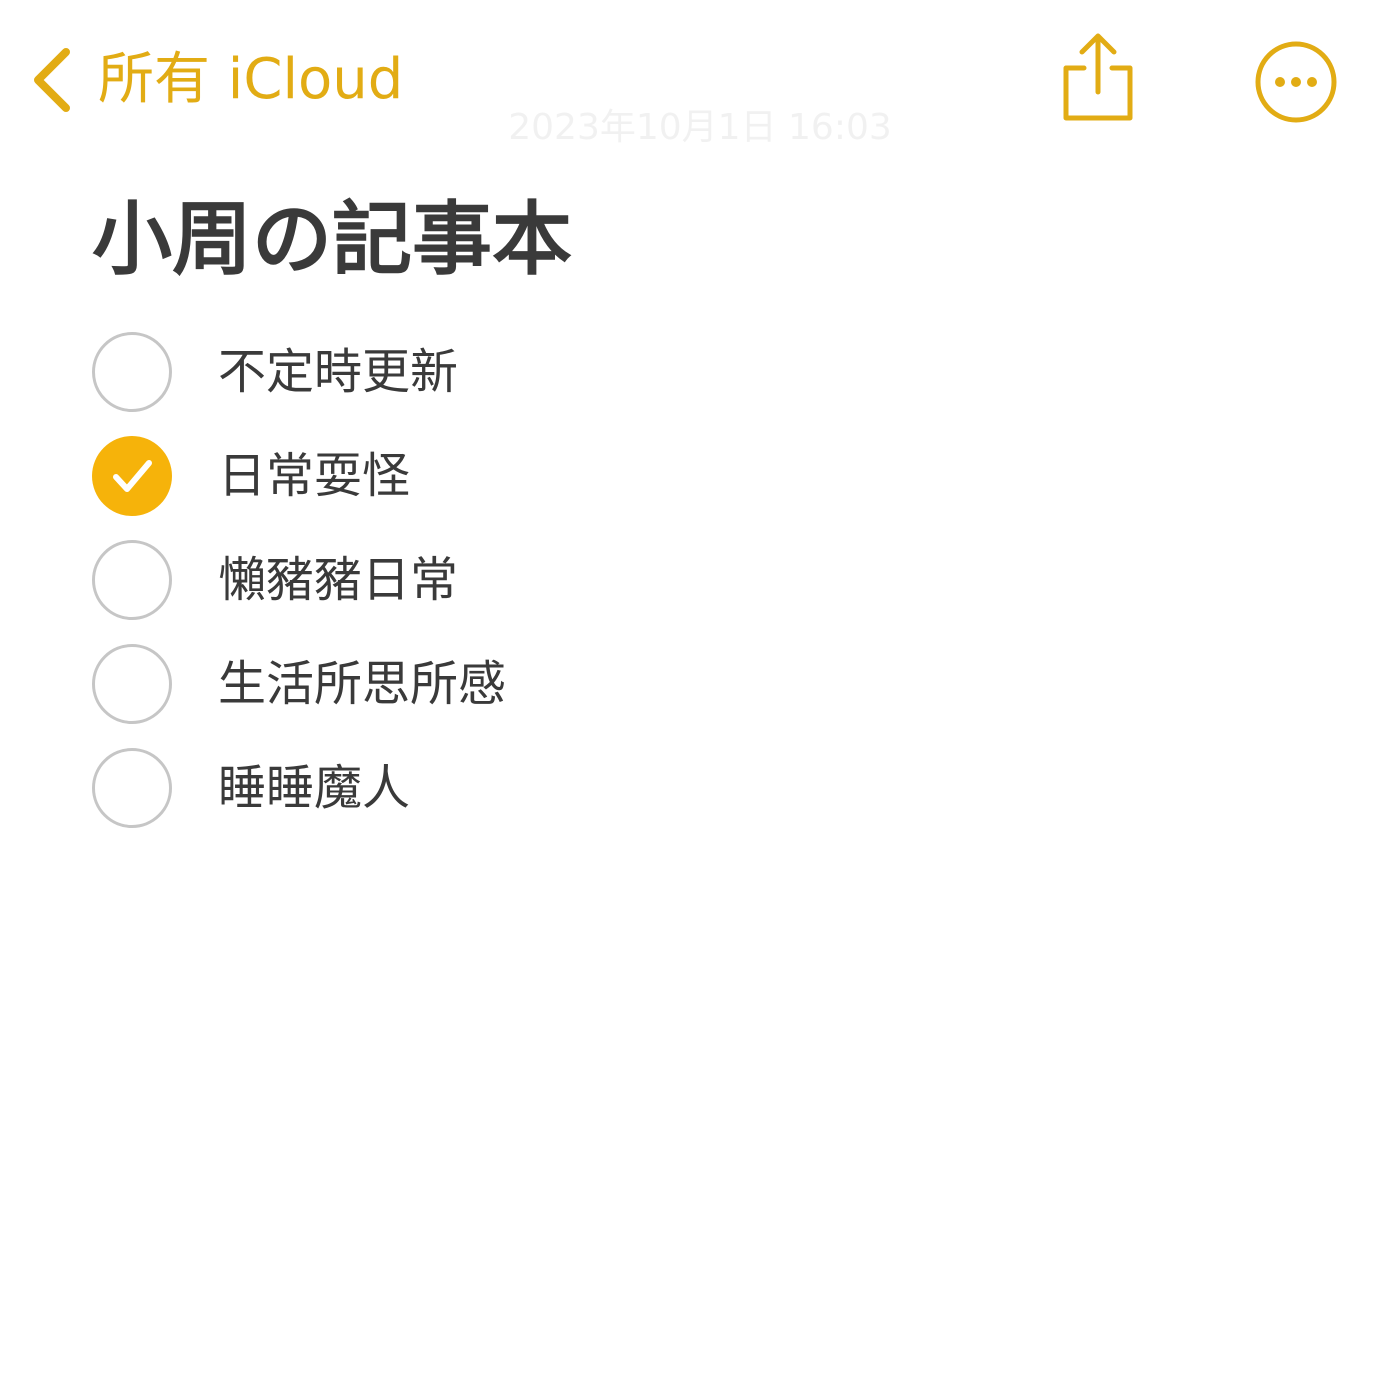  What do you see at coordinates (314, 788) in the screenshot?
I see `checklist-item-label: 睡睡魔人` at bounding box center [314, 788].